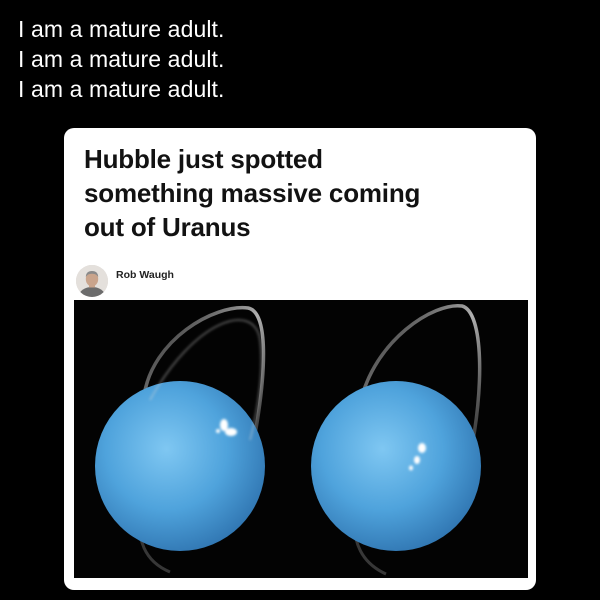  Describe the element at coordinates (203, 159) in the screenshot. I see `headline-line: Hubble just spotted` at that location.